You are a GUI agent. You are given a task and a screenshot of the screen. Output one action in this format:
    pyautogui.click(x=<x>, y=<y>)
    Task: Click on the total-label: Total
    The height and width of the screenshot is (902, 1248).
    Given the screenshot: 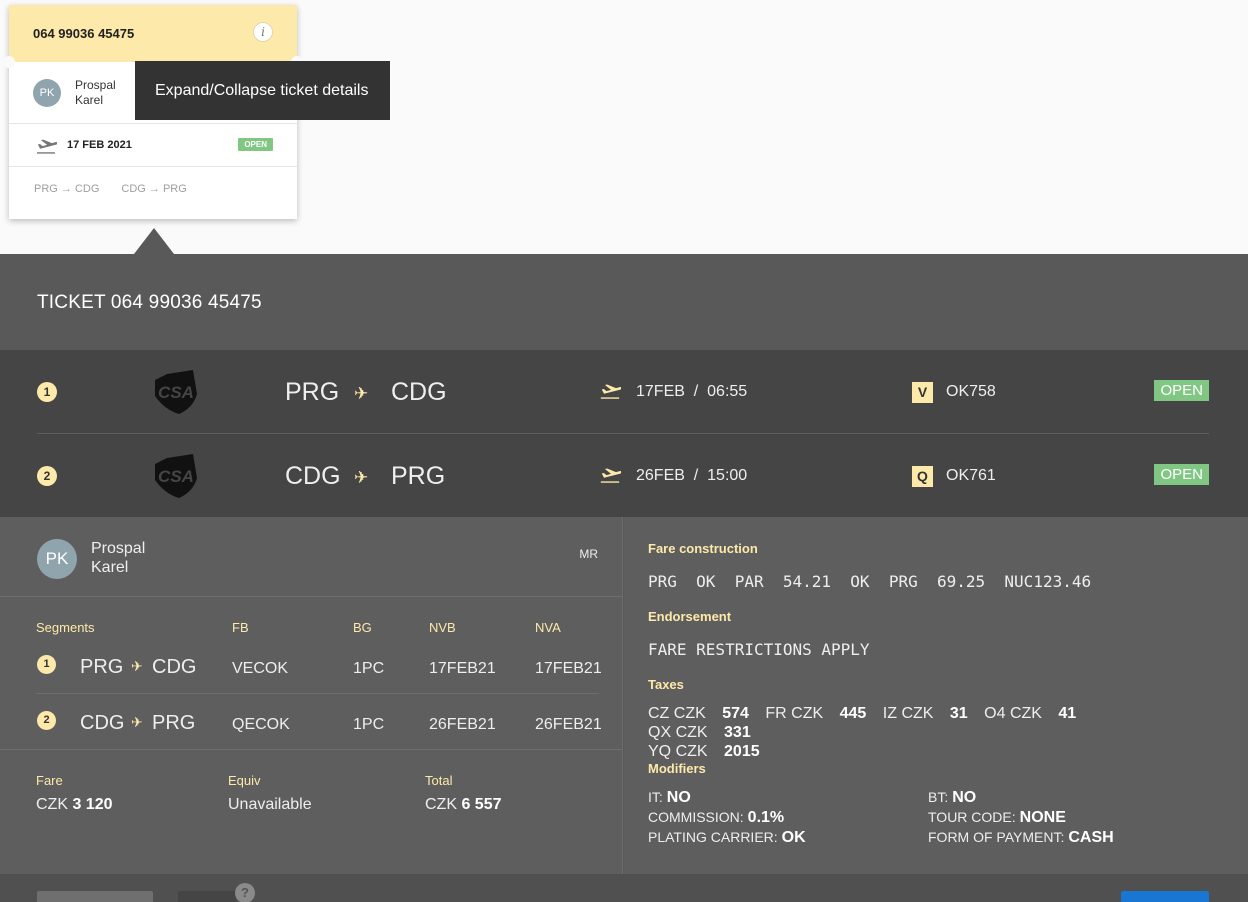 What is the action you would take?
    pyautogui.click(x=439, y=780)
    